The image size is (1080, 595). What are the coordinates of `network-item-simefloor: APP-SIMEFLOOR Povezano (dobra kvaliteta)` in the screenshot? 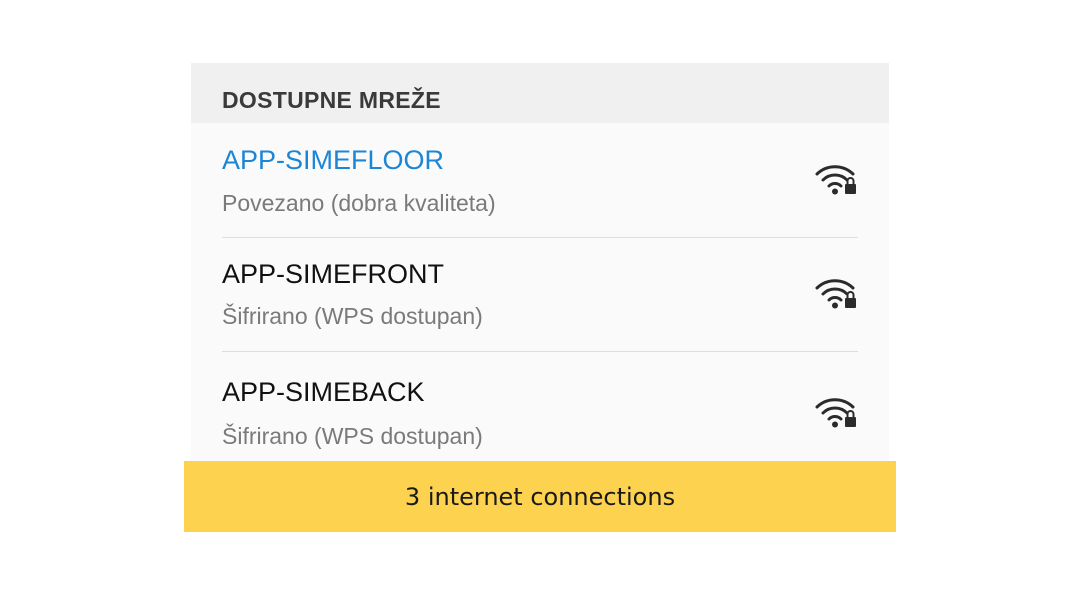 It's located at (540, 180).